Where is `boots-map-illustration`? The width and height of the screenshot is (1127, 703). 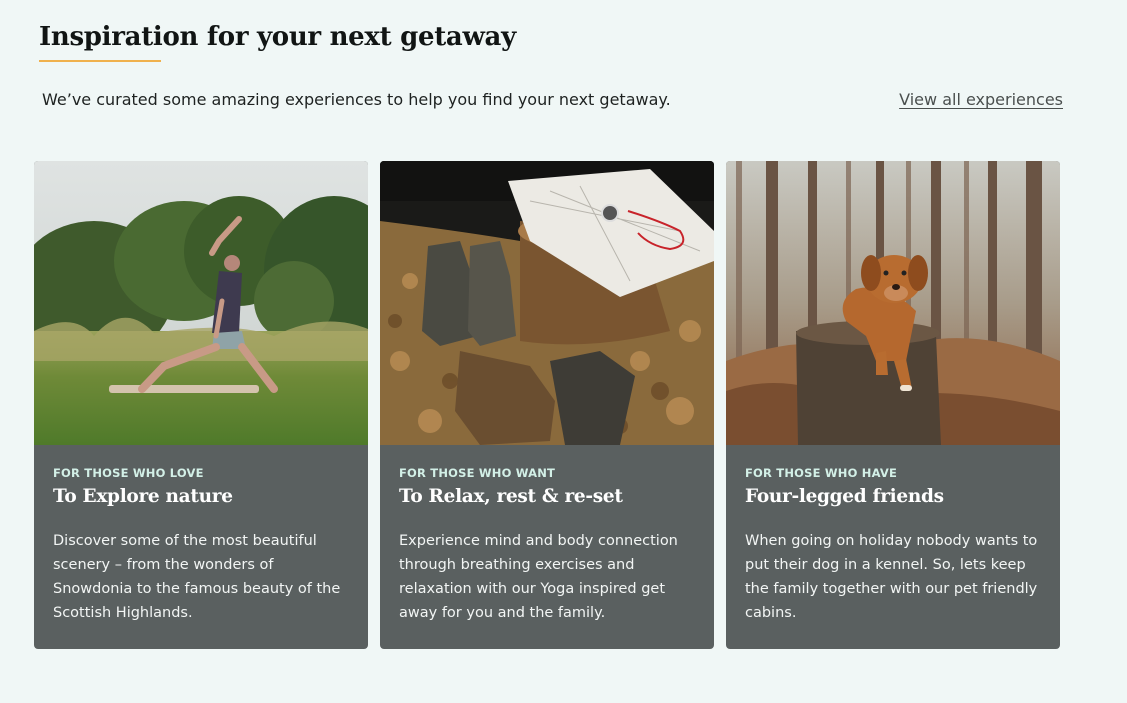
boots-map-illustration is located at coordinates (547, 303).